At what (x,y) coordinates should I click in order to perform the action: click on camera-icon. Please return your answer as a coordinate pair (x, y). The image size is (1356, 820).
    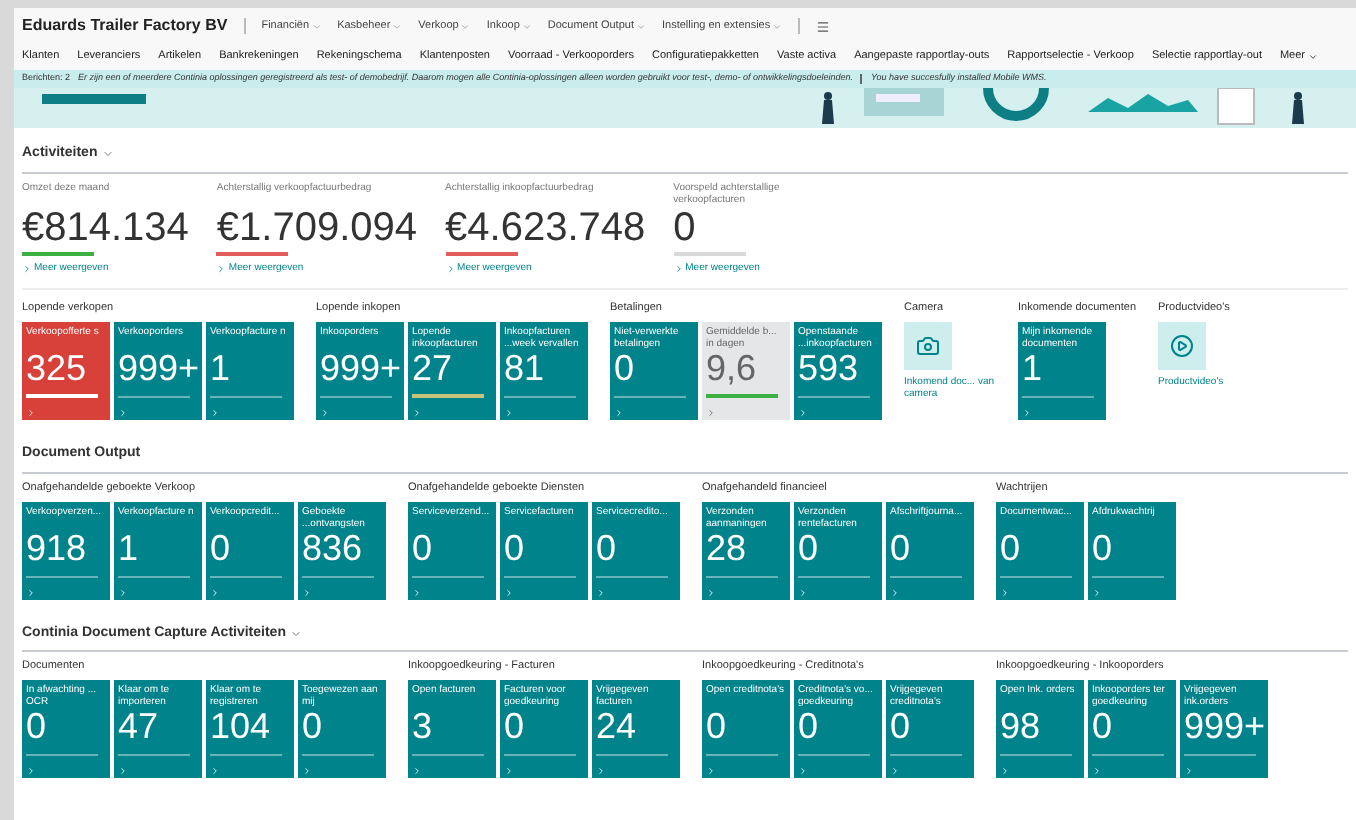
    Looking at the image, I should click on (928, 346).